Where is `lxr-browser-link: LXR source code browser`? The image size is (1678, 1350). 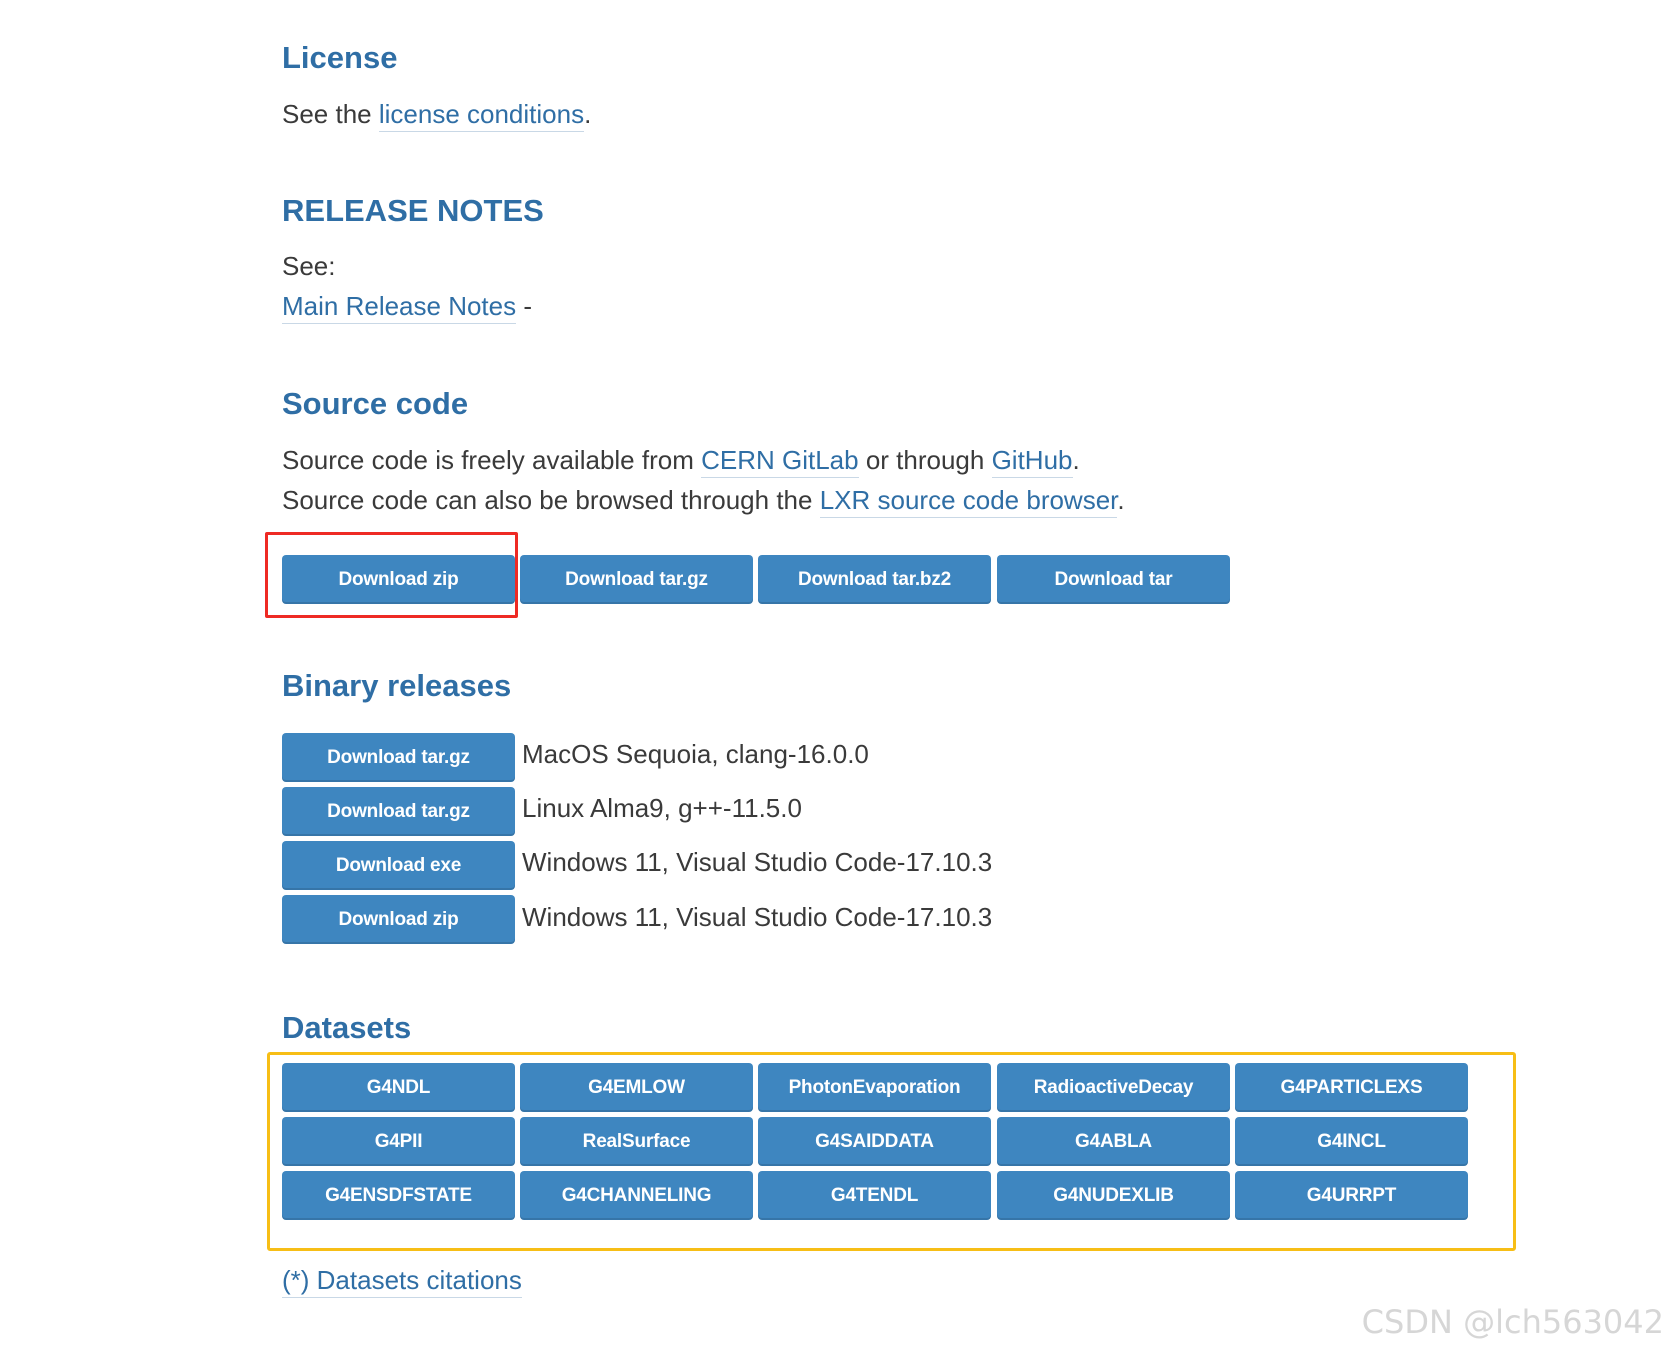
lxr-browser-link: LXR source code browser is located at coordinates (968, 501).